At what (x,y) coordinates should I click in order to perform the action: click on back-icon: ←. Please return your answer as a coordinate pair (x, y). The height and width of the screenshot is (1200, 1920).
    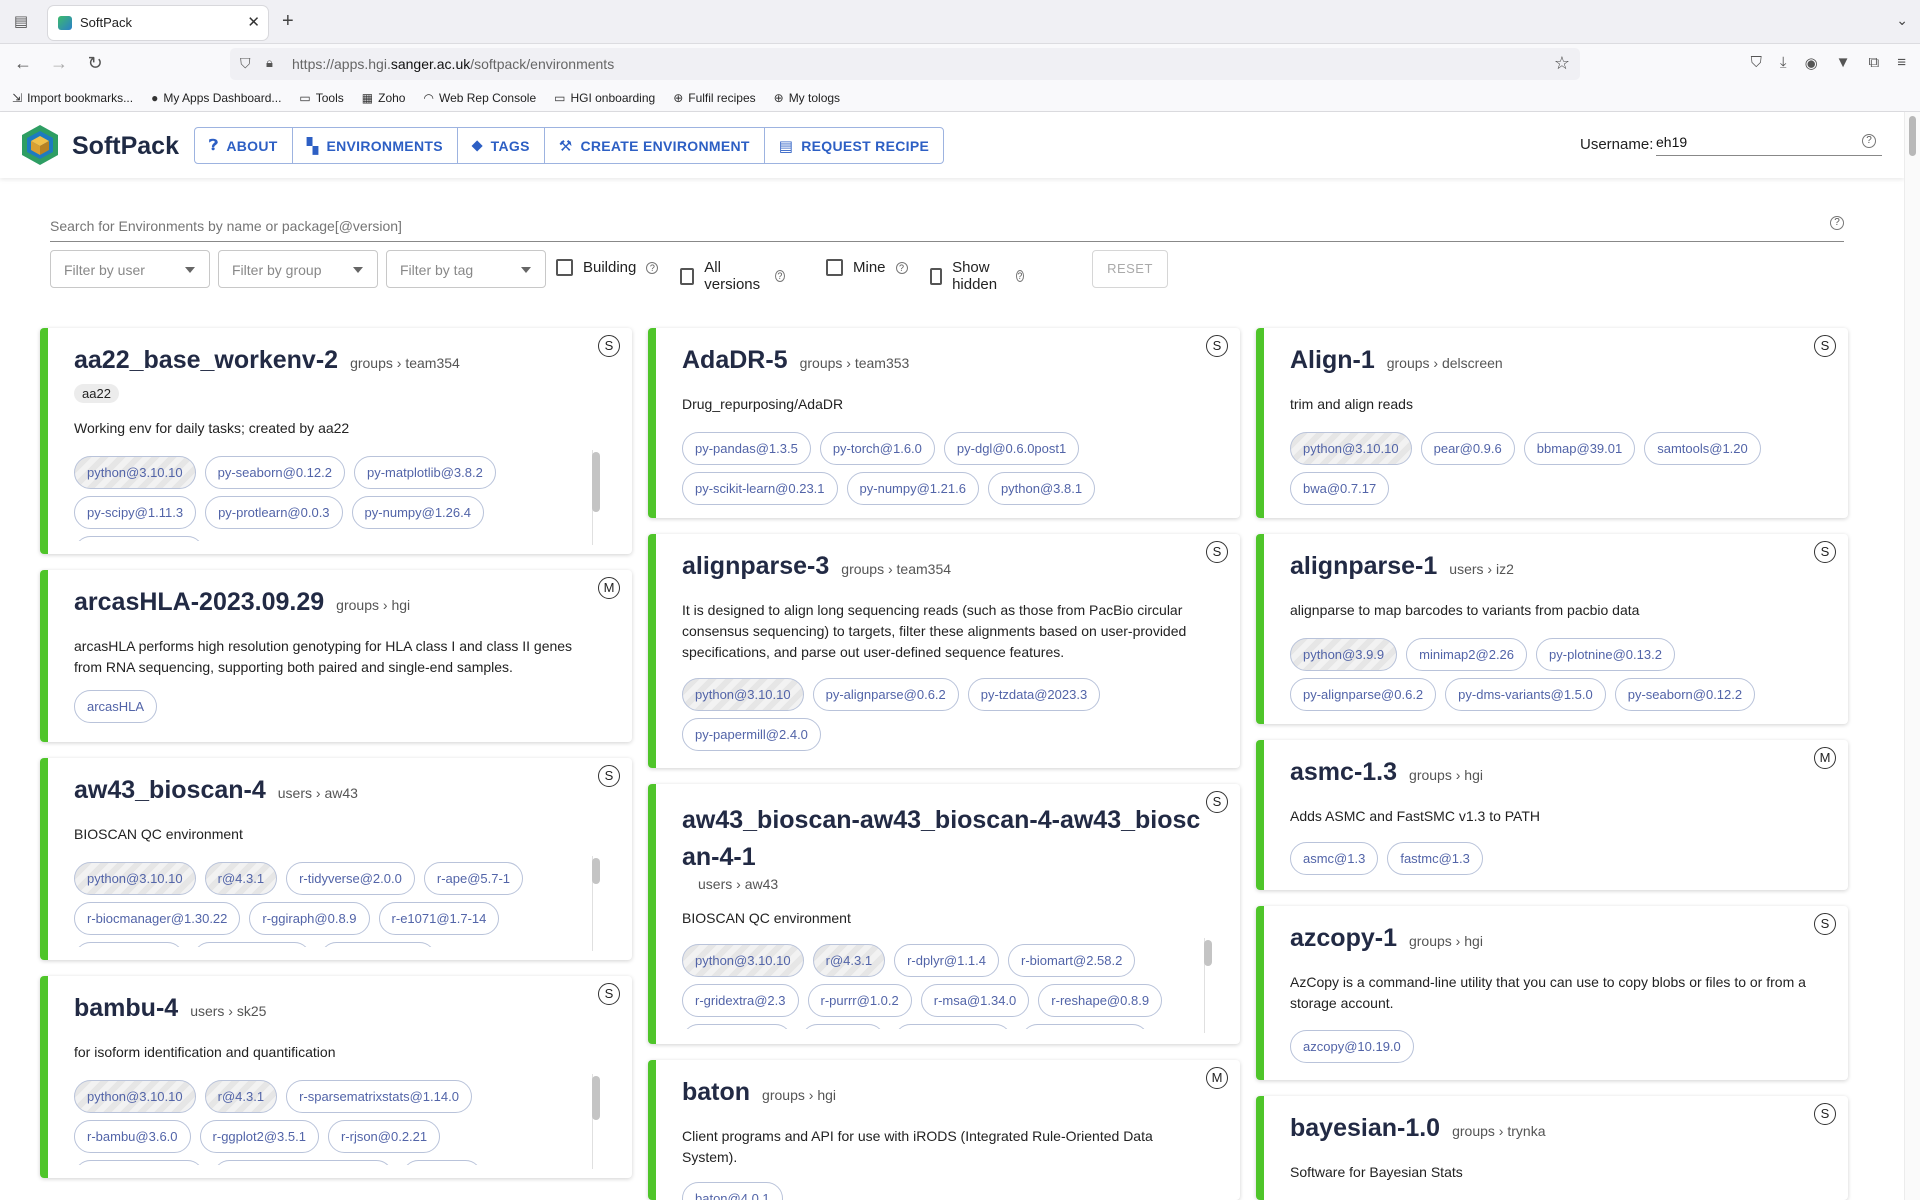
    Looking at the image, I should click on (23, 63).